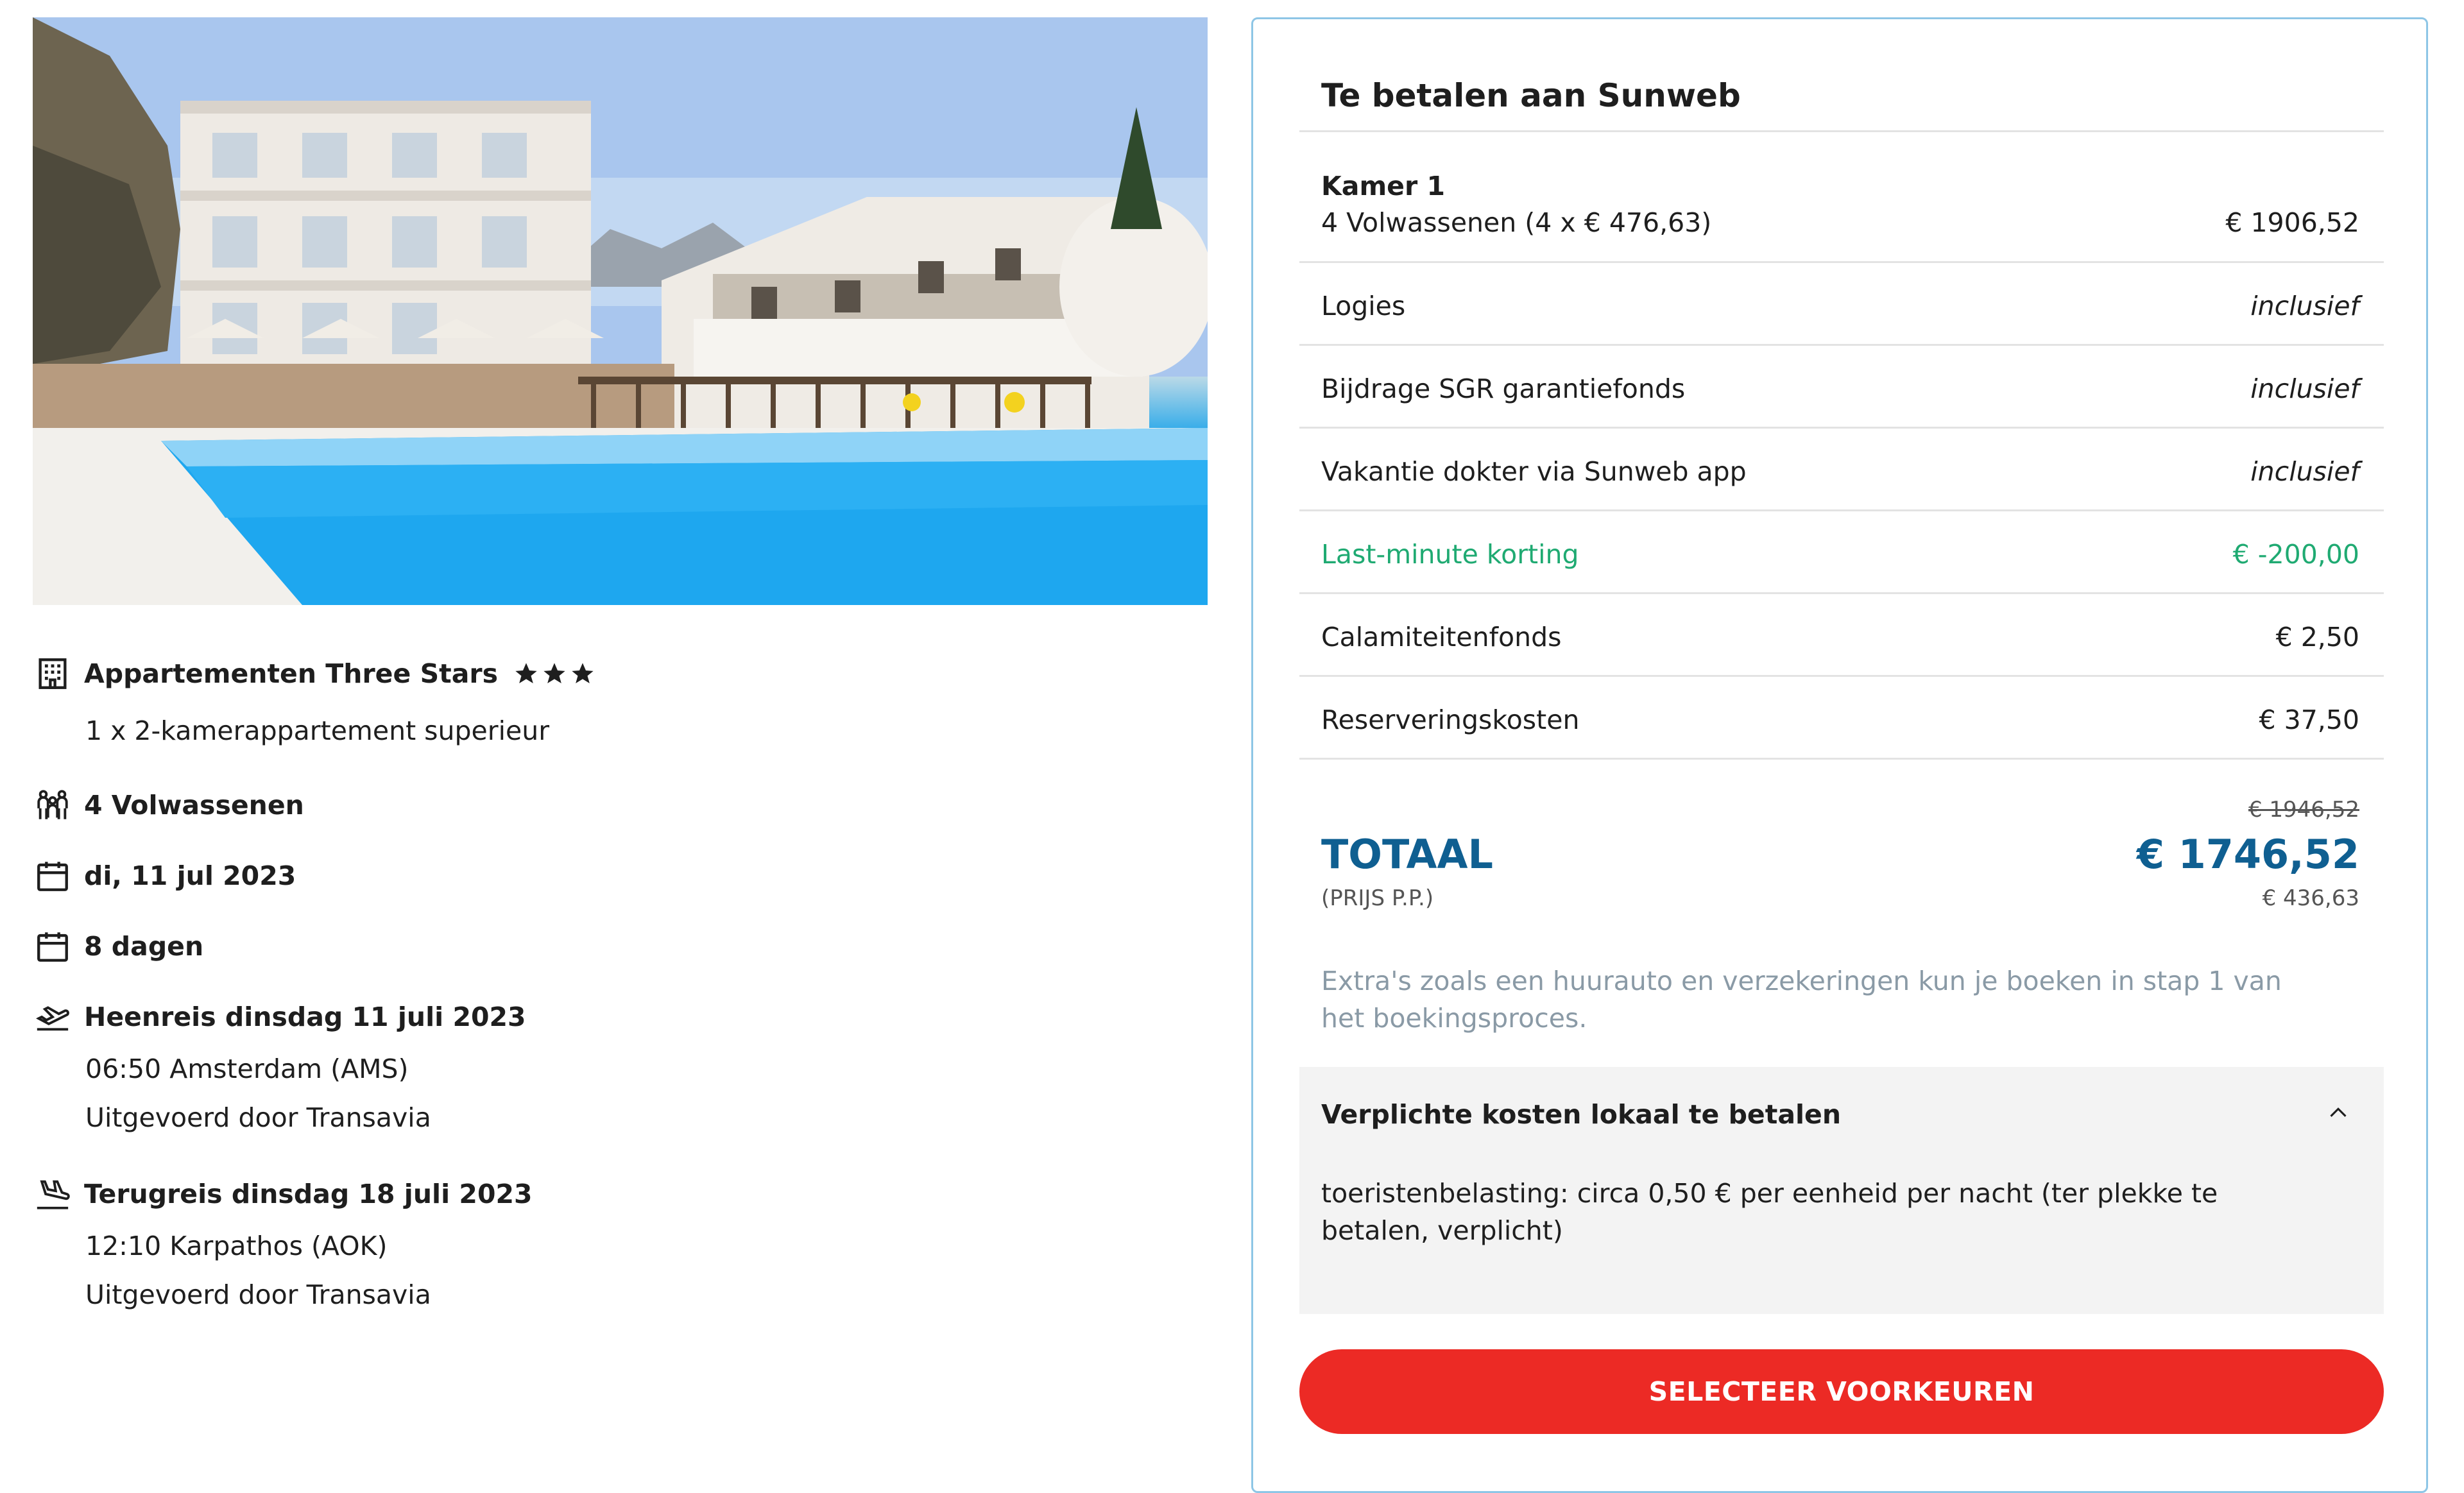  I want to click on plane-departure-icon, so click(53, 1017).